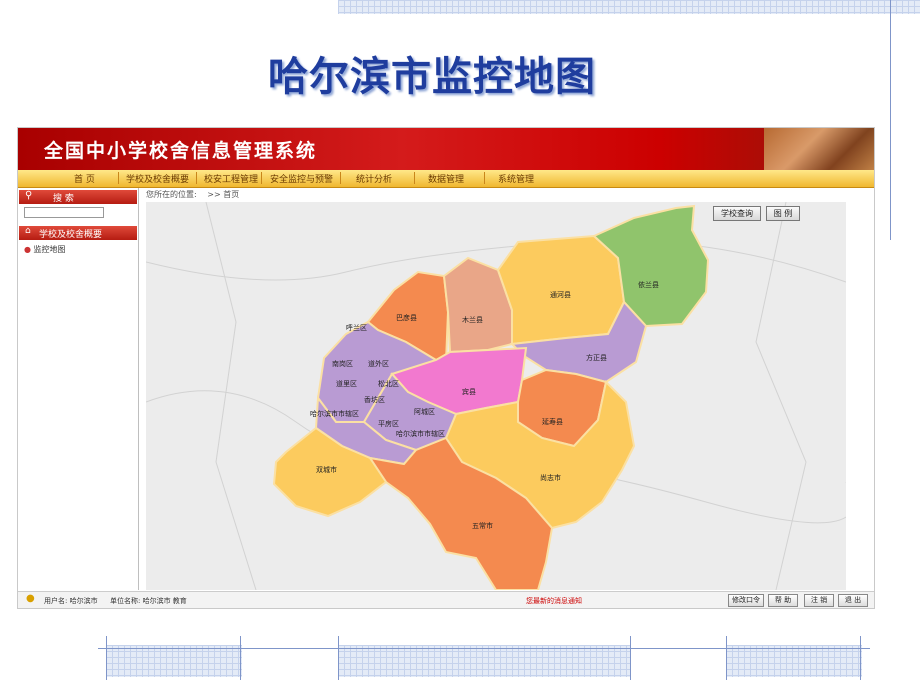 The width and height of the screenshot is (920, 690). I want to click on nav-monitoring: 安全监控与预警, so click(301, 178).